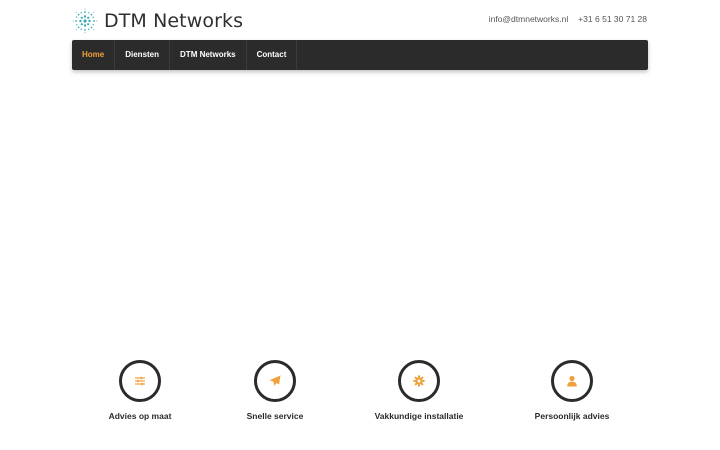 This screenshot has height=450, width=720. I want to click on nav-item-contact: Contact, so click(272, 55).